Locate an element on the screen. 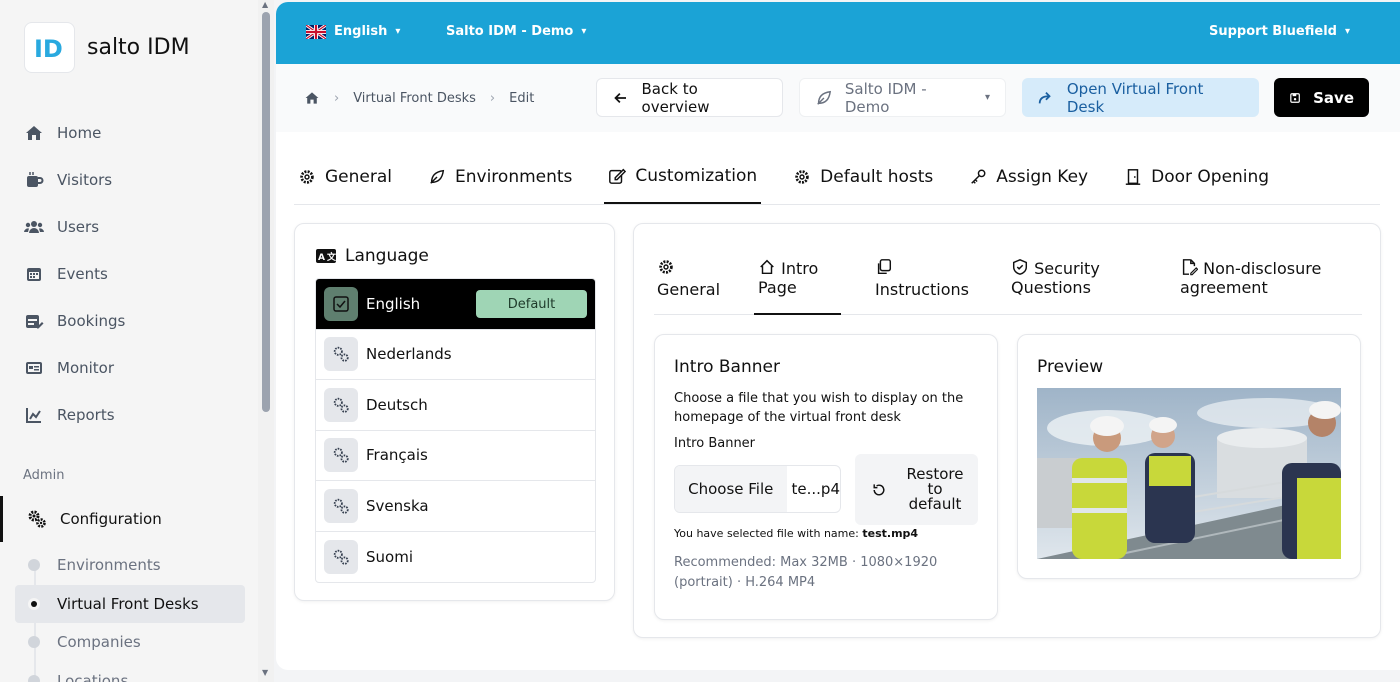 The height and width of the screenshot is (682, 1400). subtab-label: Intro is located at coordinates (800, 268).